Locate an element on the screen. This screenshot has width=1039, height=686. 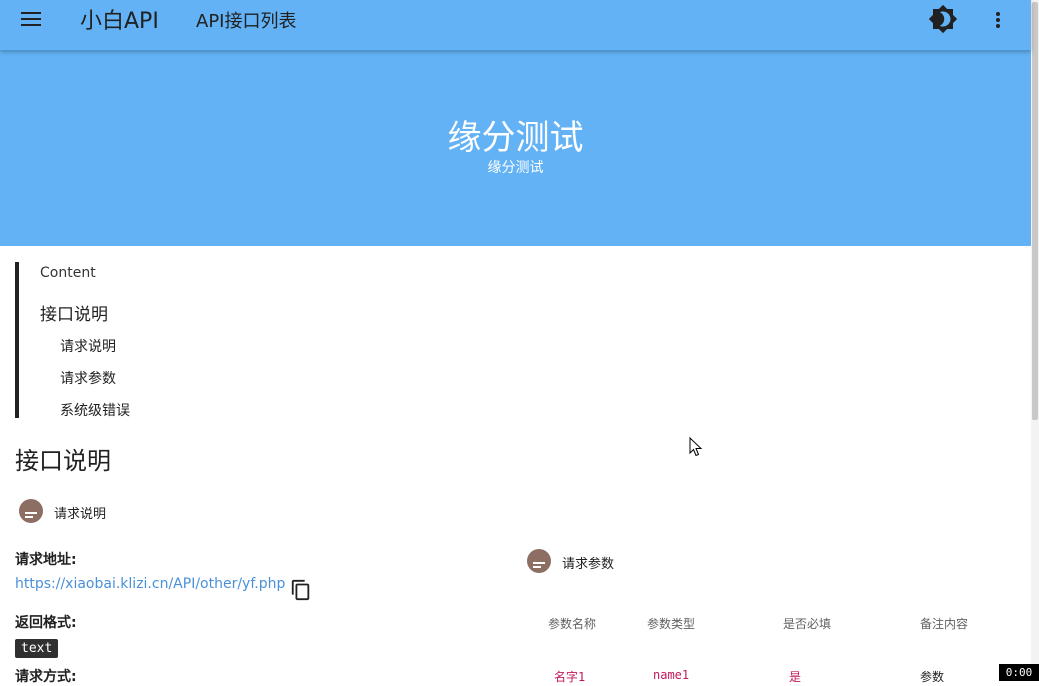
request-address-label: 请求地址: is located at coordinates (46, 560).